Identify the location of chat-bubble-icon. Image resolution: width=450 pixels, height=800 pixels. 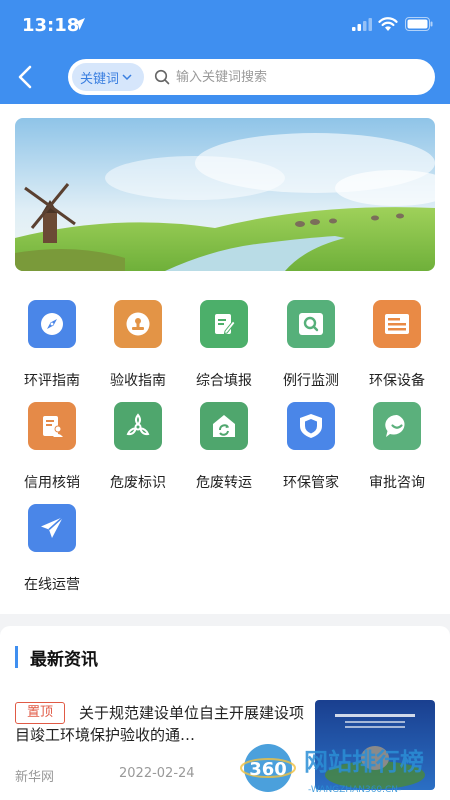
(397, 426).